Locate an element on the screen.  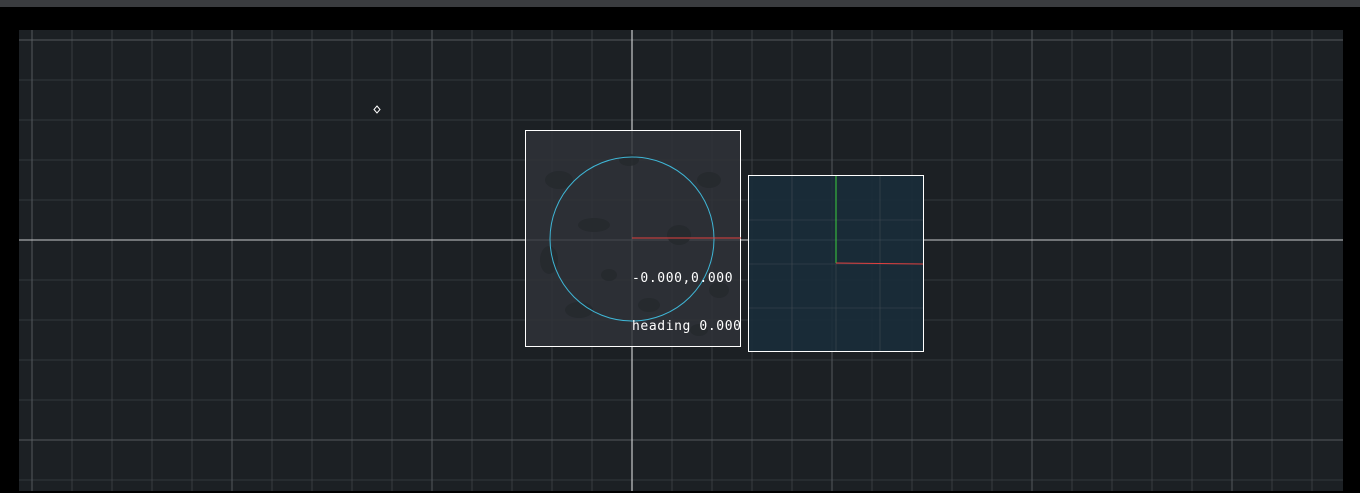
position-readout: -0.000,0.000 is located at coordinates (683, 278).